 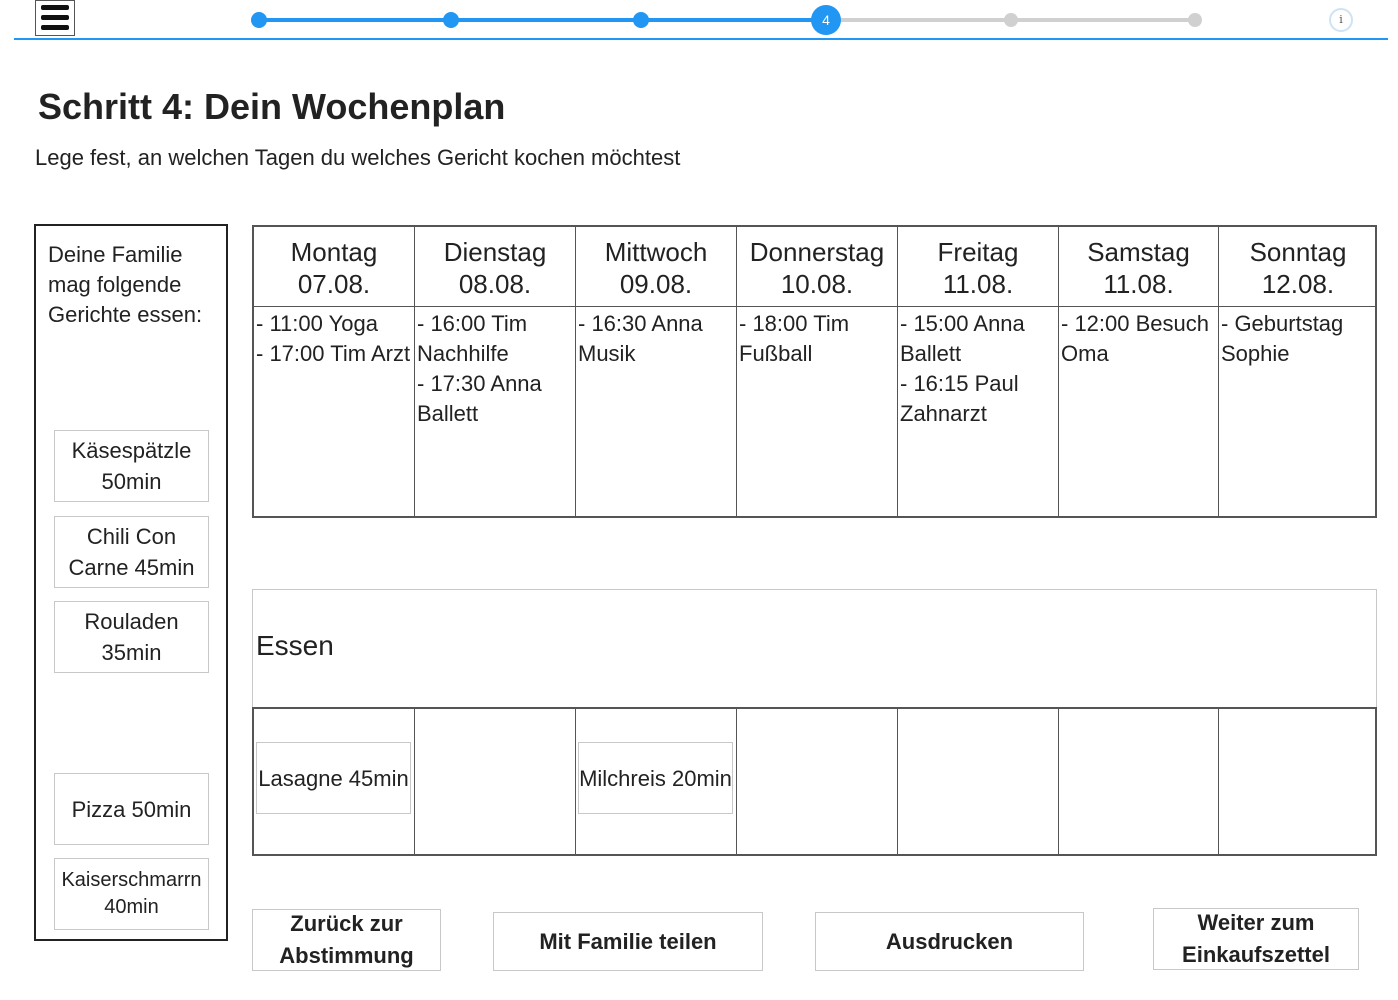 I want to click on day-events: - 11:00 Yoga - 17:00 Tim Arzt, so click(x=335, y=339).